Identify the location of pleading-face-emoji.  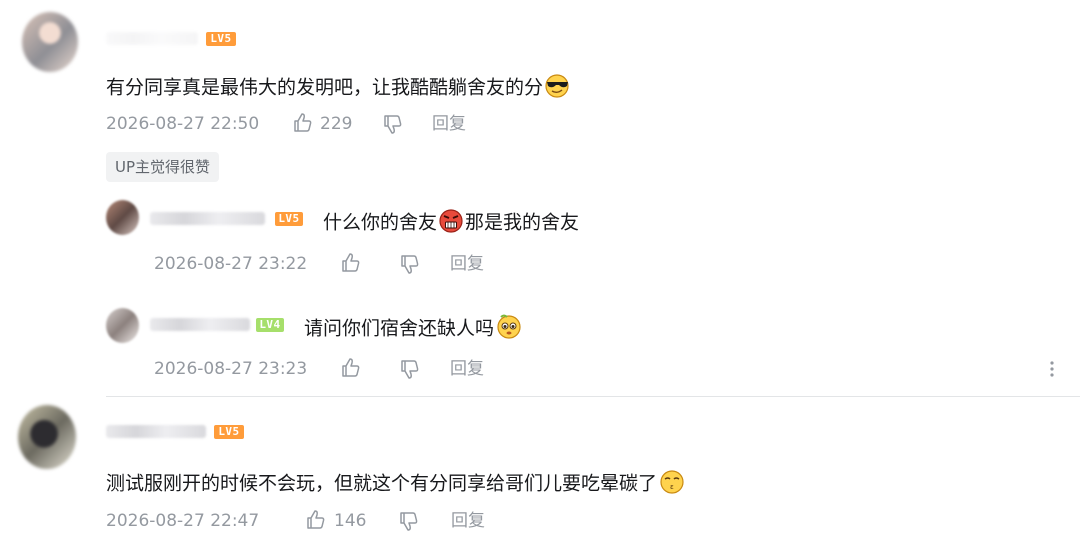
(509, 329).